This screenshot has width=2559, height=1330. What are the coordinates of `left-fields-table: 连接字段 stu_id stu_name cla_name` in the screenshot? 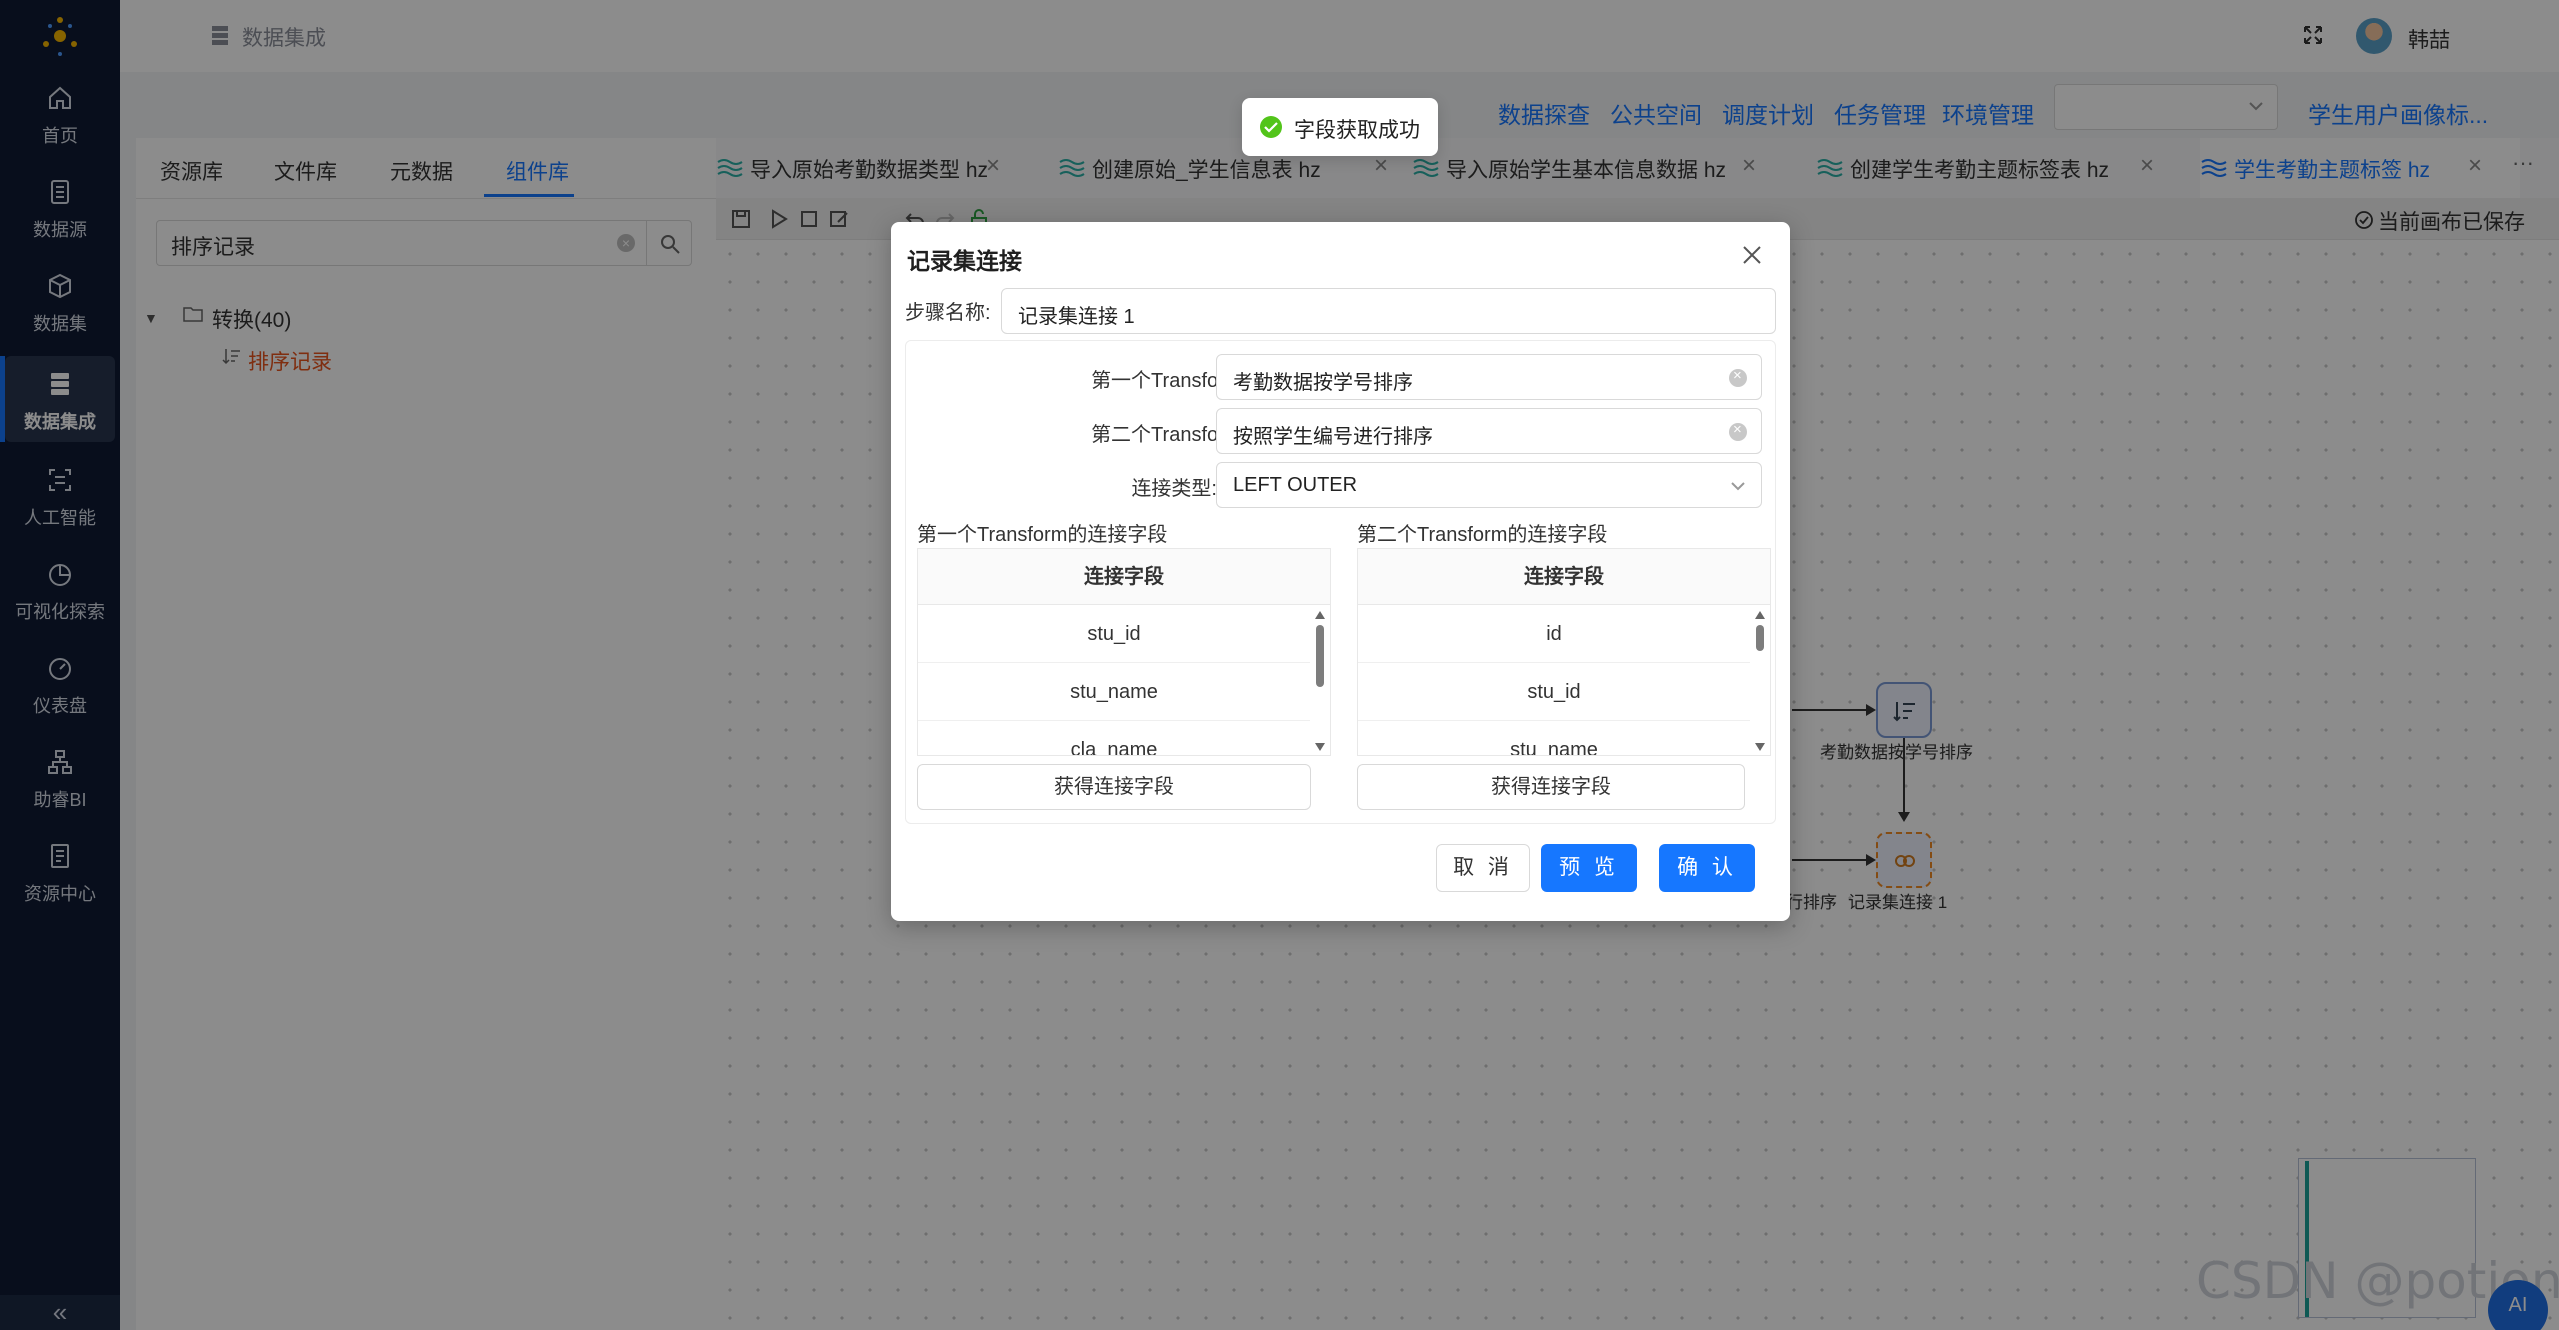 It's located at (1124, 652).